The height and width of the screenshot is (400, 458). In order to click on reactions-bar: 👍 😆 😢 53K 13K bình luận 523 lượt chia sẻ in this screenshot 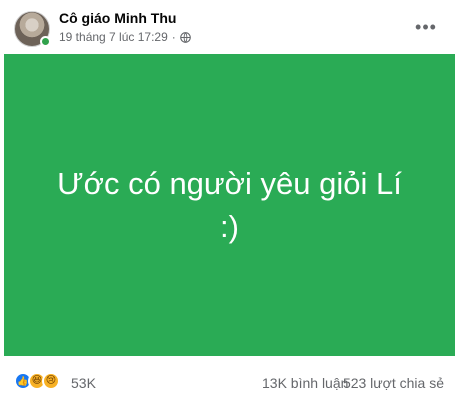, I will do `click(229, 382)`.